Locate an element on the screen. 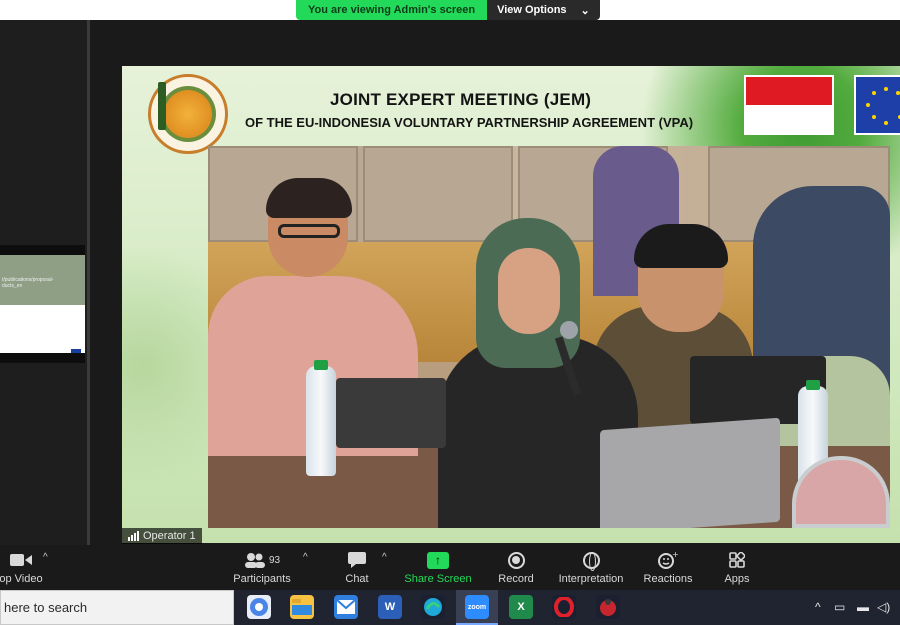 The height and width of the screenshot is (625, 900). file-explorer-icon is located at coordinates (302, 607).